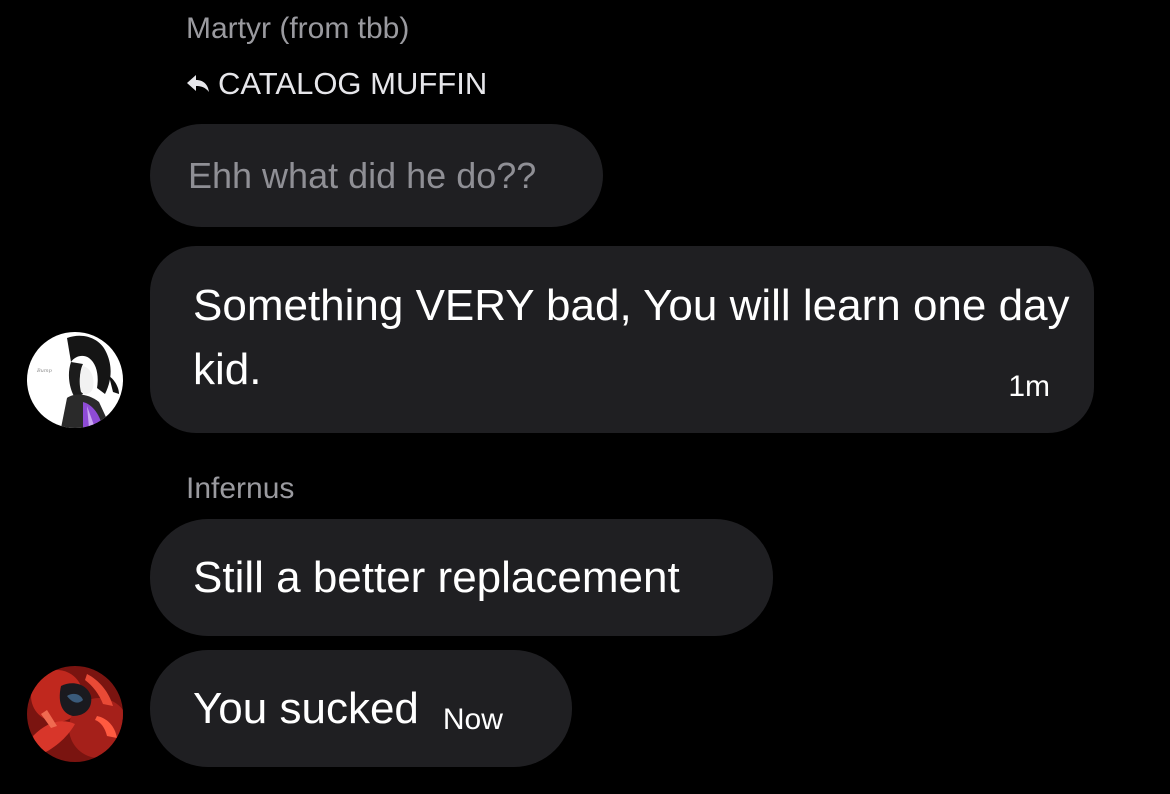 This screenshot has width=1170, height=794. I want to click on sender-name: Infernus, so click(240, 488).